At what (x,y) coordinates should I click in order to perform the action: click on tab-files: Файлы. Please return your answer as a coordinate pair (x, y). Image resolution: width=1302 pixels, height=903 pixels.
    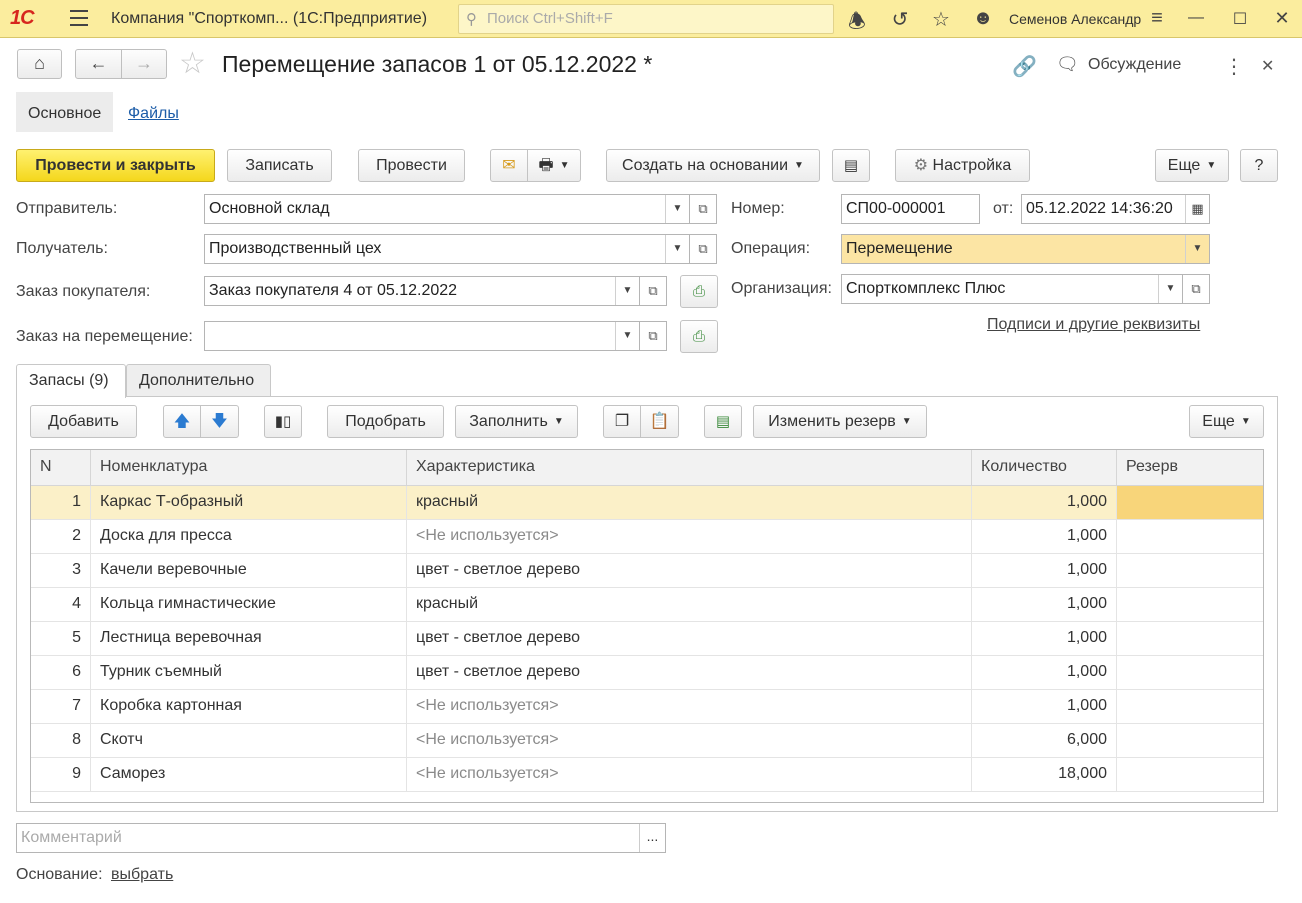
    Looking at the image, I should click on (153, 112).